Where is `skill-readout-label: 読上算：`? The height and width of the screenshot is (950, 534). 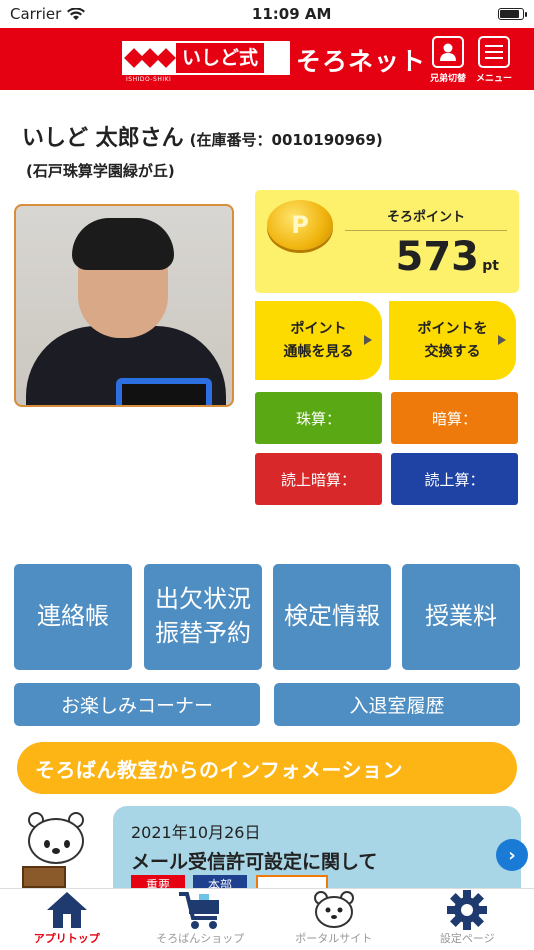
skill-readout-label: 読上算： is located at coordinates (454, 479).